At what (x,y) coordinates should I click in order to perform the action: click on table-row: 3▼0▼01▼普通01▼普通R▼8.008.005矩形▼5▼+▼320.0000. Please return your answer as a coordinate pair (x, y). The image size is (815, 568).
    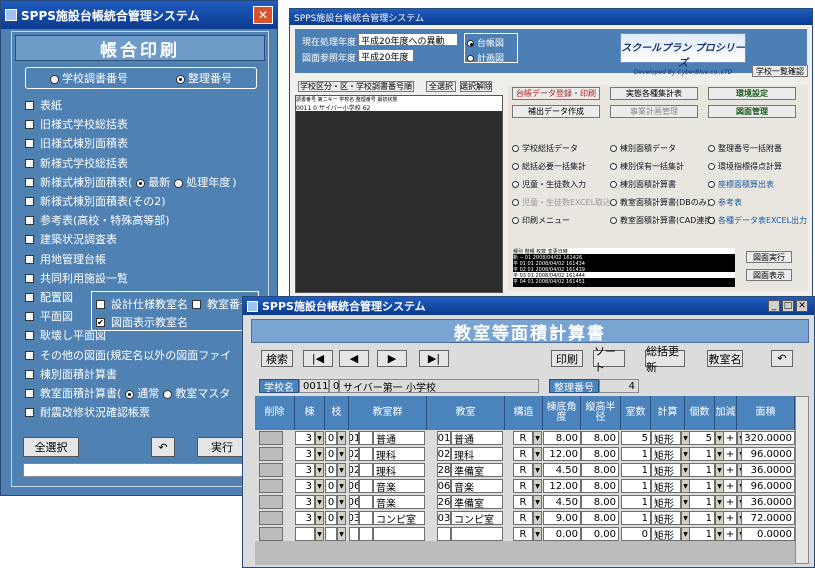
    Looking at the image, I should click on (525, 438).